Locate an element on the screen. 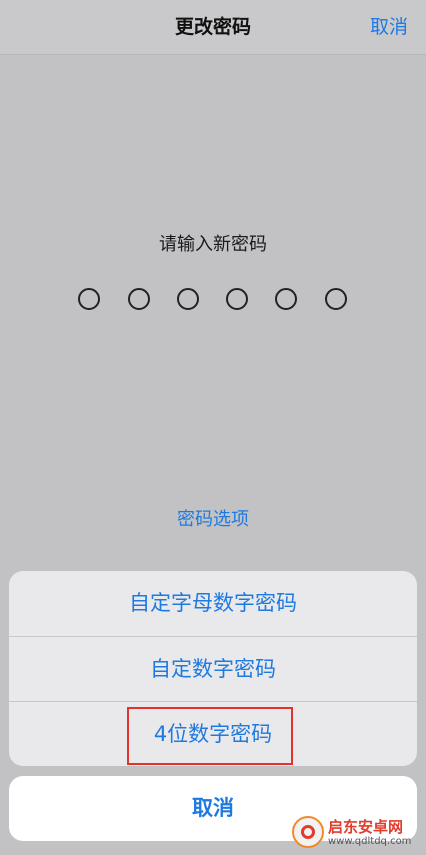 This screenshot has height=855, width=426. passcode-options-link: 密码选项 is located at coordinates (213, 518).